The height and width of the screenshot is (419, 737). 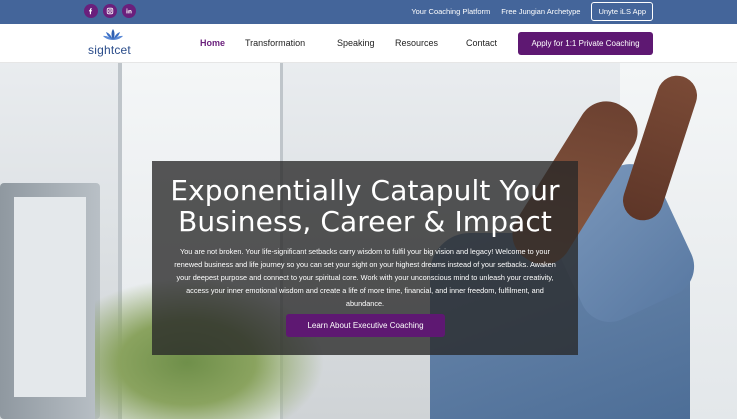 What do you see at coordinates (212, 43) in the screenshot?
I see `nav-home: Home` at bounding box center [212, 43].